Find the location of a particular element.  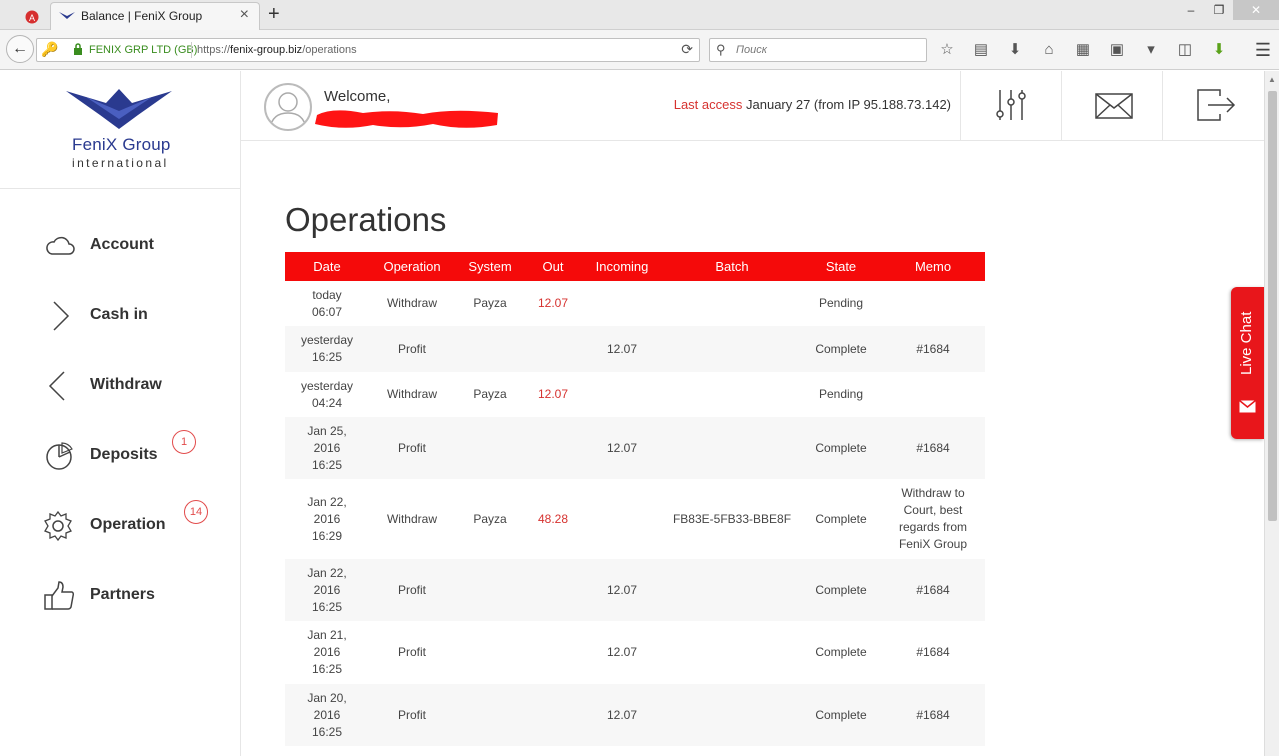

cell-operation: Withdraw is located at coordinates (411, 303).